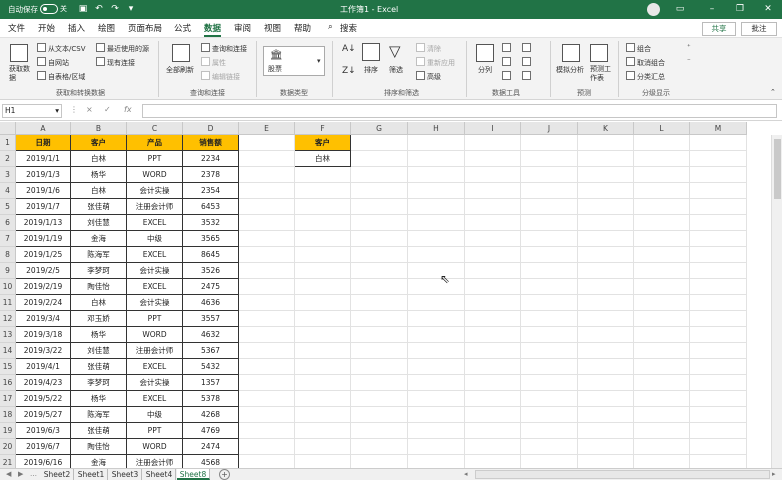 Image resolution: width=782 pixels, height=480 pixels. What do you see at coordinates (8, 159) in the screenshot?
I see `row-header: 2` at bounding box center [8, 159].